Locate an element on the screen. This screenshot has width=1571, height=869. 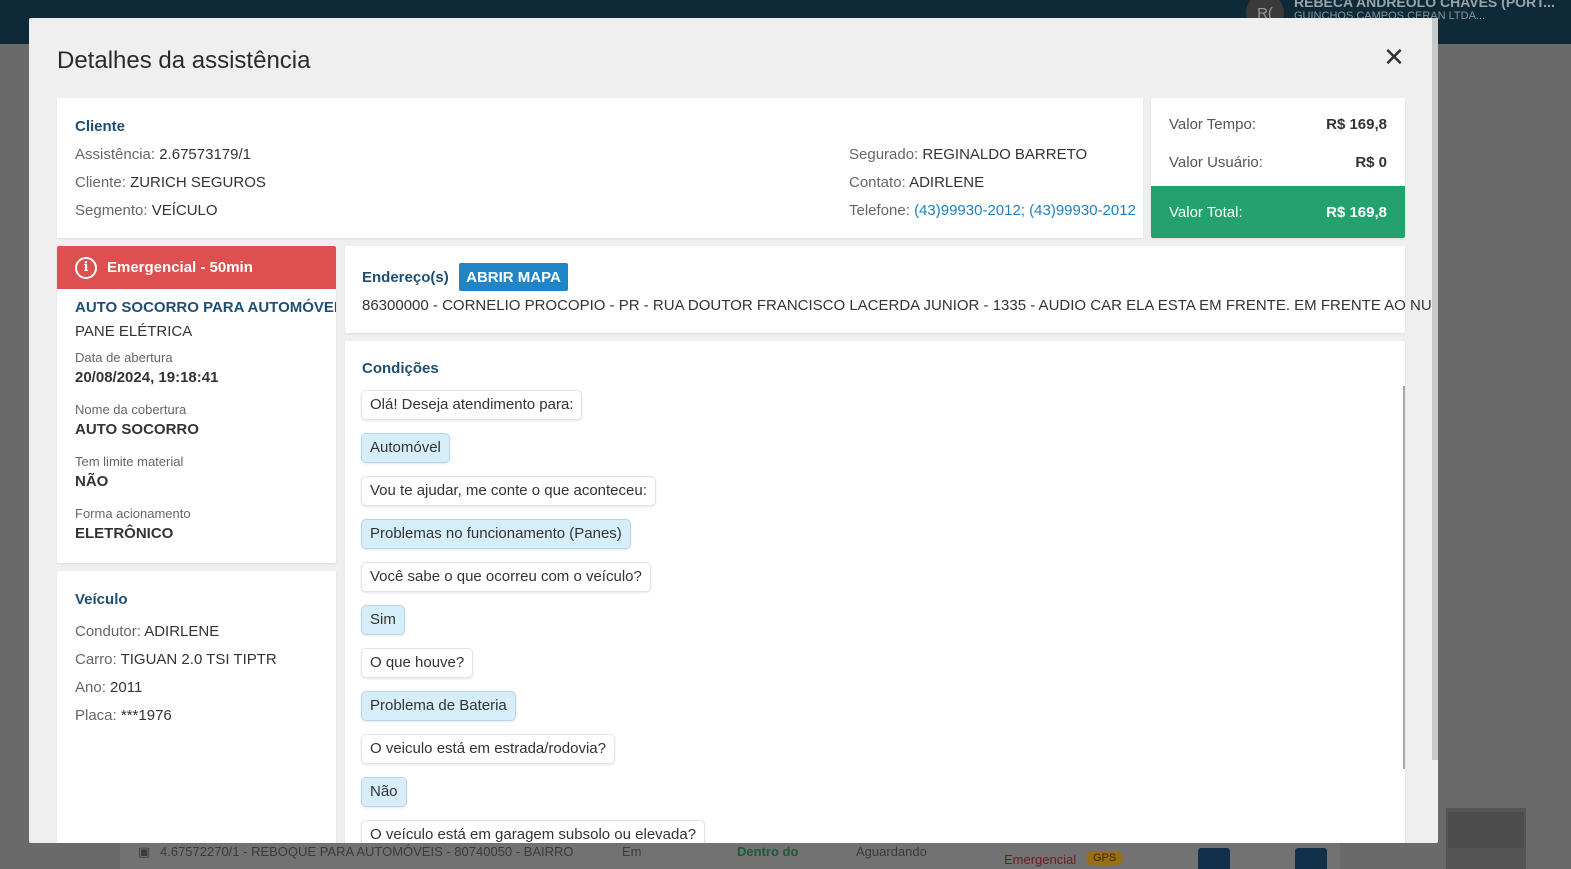
background-row-status1: Em is located at coordinates (632, 851).